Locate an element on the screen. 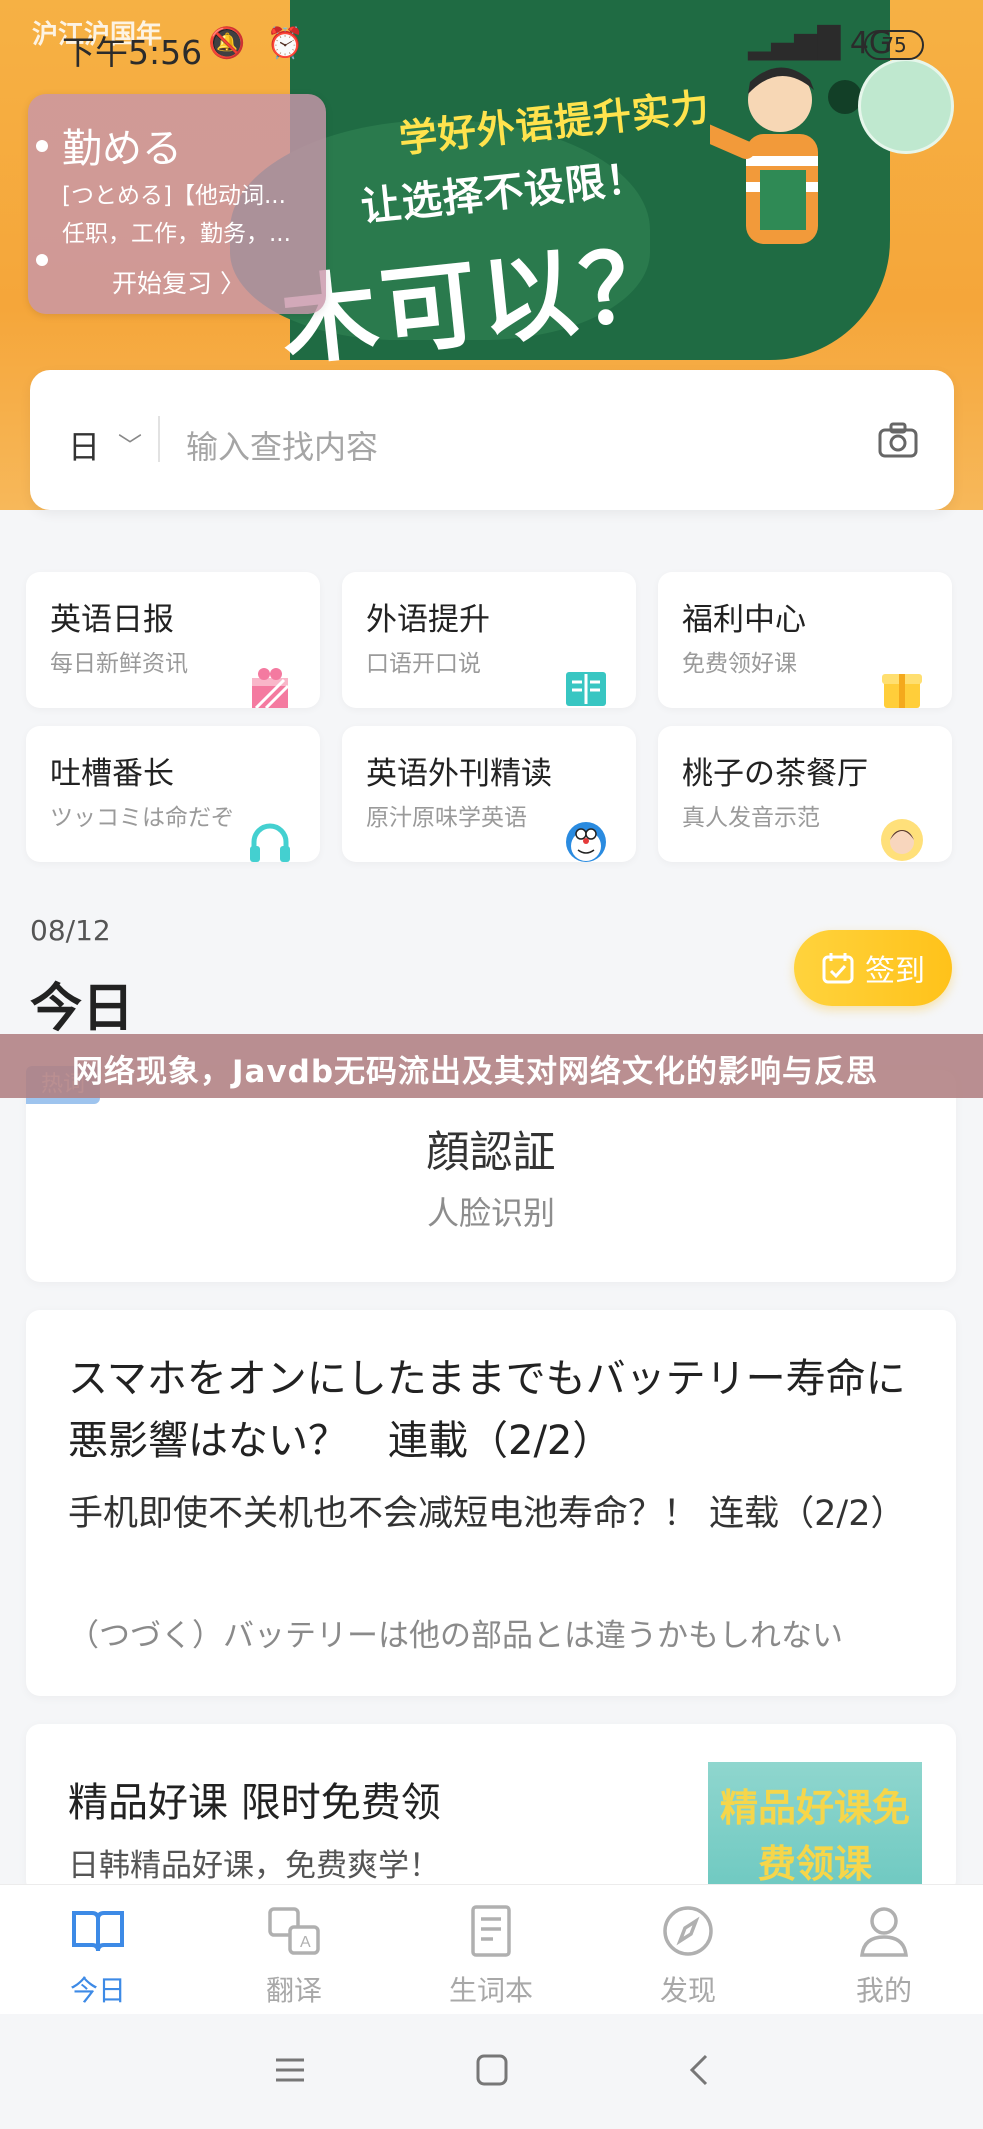  back-icon is located at coordinates (700, 2070).